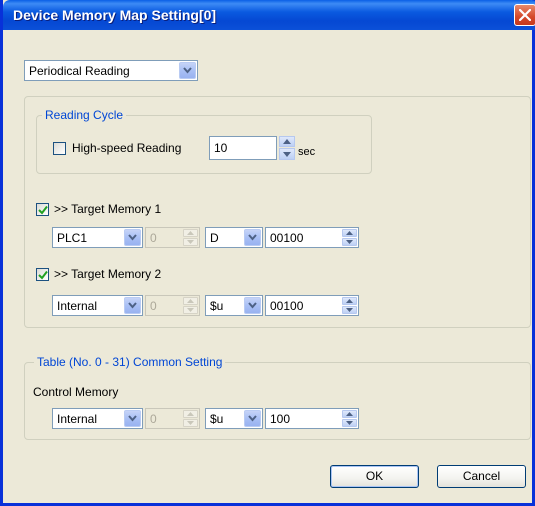  I want to click on common-setting-legend: Table (No. 0 - 31) Common Setting, so click(130, 362).